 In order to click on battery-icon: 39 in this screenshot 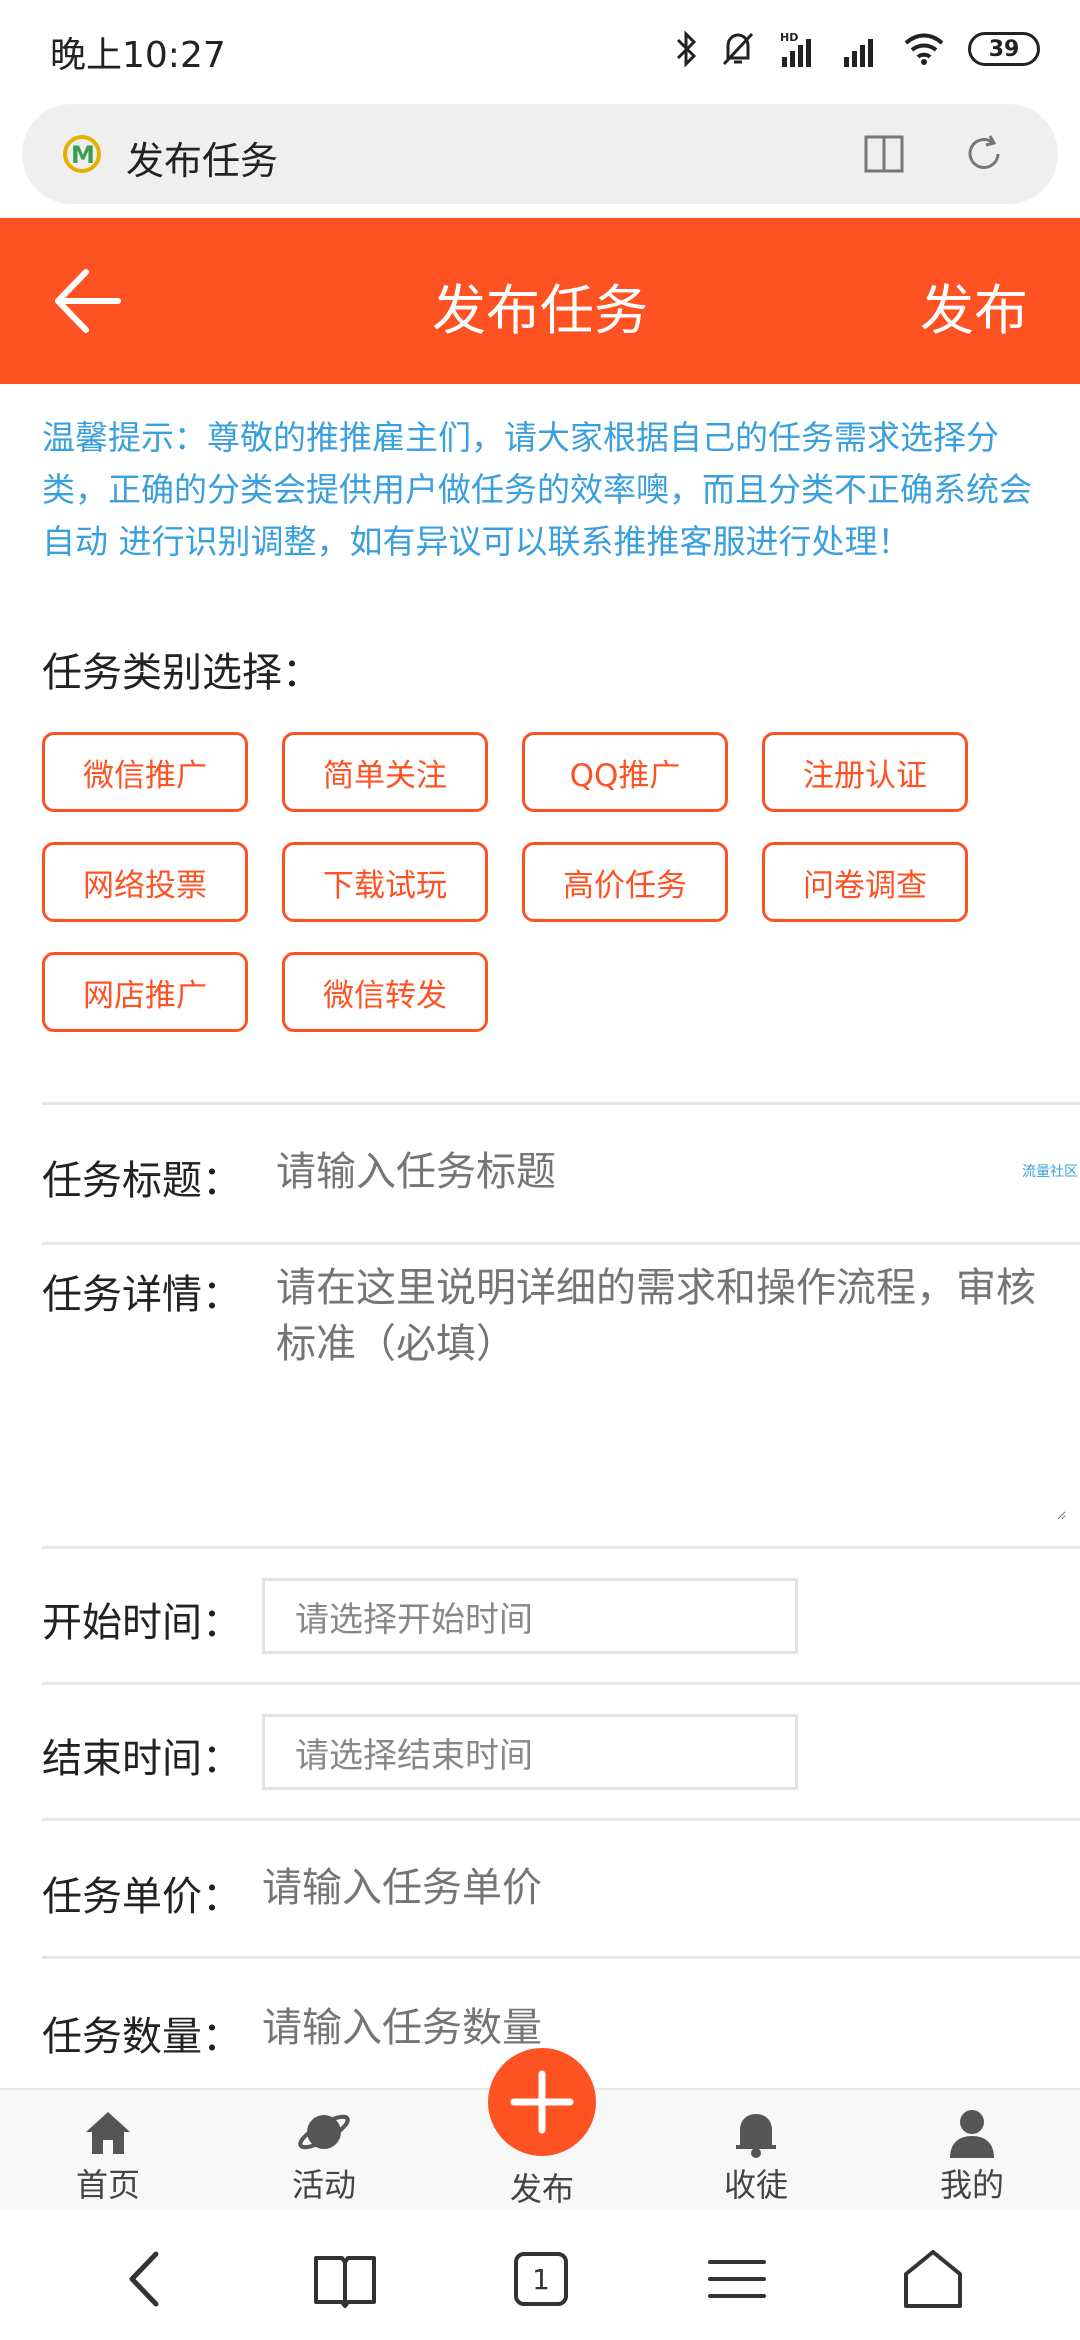, I will do `click(1004, 49)`.